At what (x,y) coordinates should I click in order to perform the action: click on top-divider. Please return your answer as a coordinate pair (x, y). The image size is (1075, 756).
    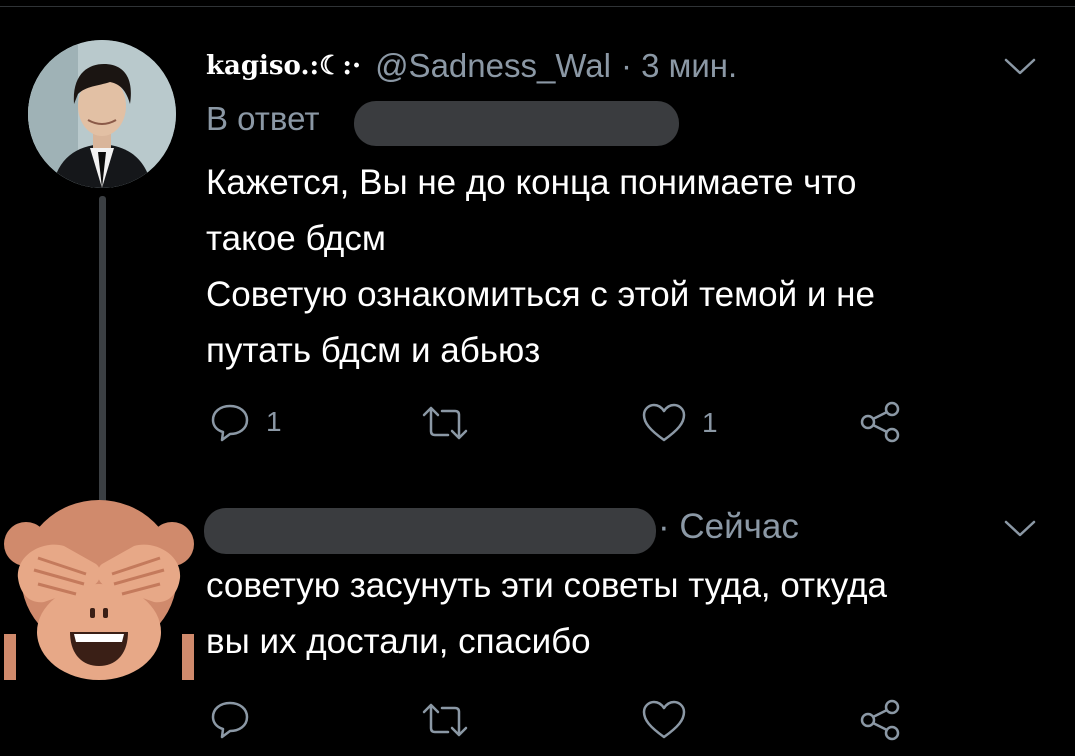
    Looking at the image, I should click on (537, 6).